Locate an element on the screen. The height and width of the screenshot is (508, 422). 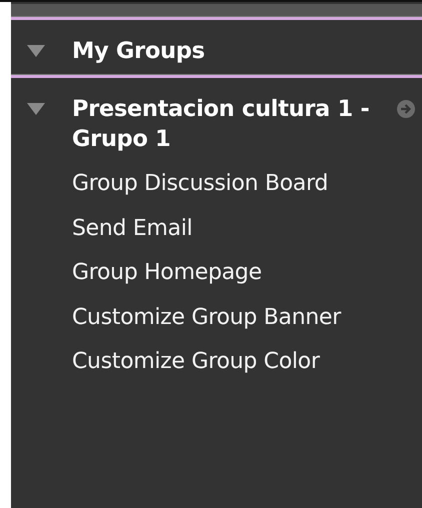
menu-link: Customize Group Banner is located at coordinates (247, 318).